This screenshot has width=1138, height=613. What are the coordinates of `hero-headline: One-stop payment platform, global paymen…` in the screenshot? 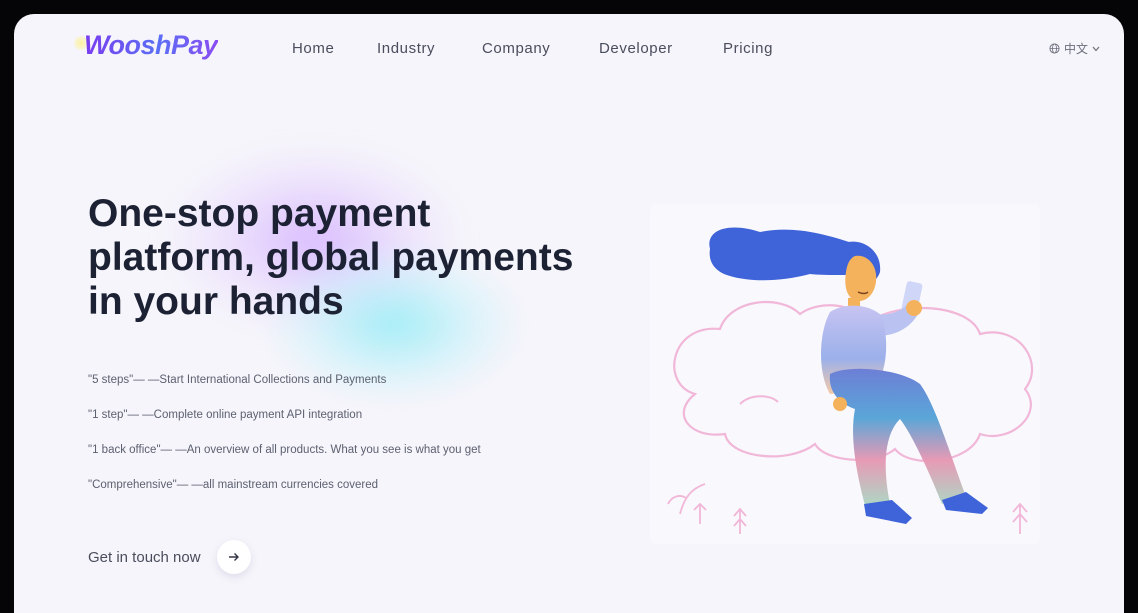 It's located at (331, 257).